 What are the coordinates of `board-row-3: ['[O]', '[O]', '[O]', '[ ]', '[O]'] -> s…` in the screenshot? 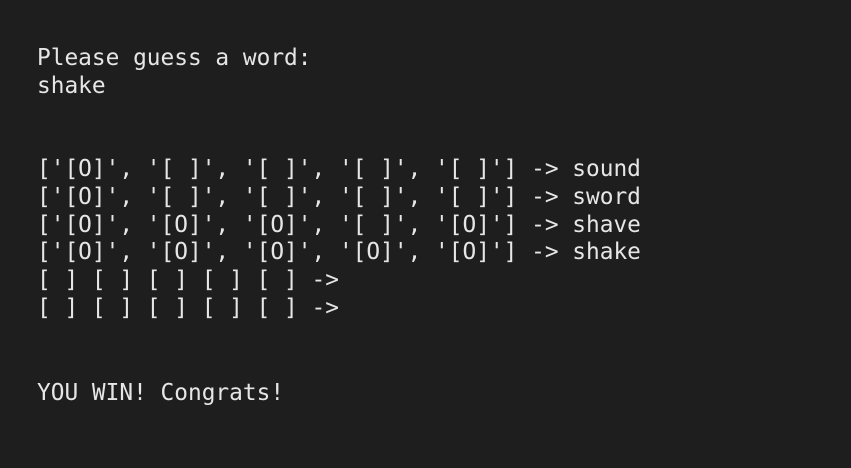 It's located at (339, 224).